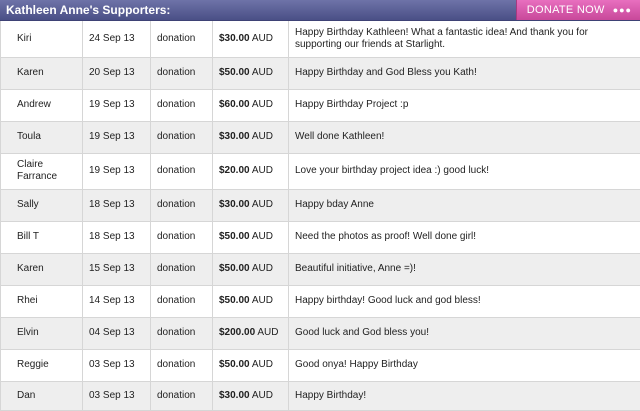 The width and height of the screenshot is (640, 411). I want to click on donation-message: Well done Kathleen!, so click(464, 137).